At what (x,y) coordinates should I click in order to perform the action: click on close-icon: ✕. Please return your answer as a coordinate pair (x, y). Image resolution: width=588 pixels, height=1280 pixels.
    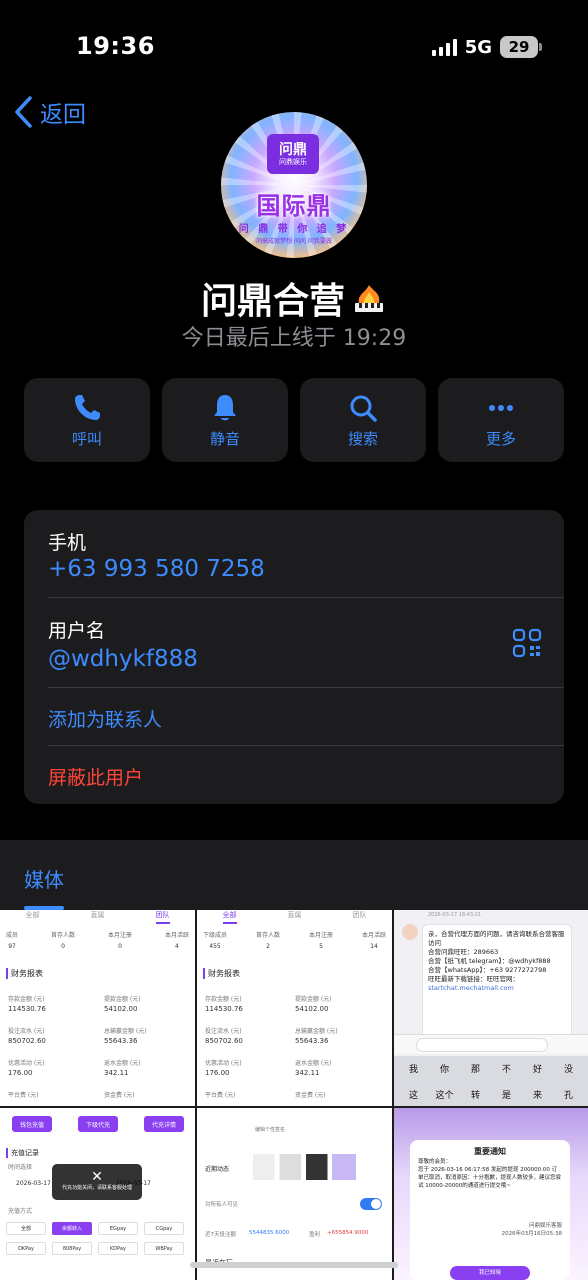
    Looking at the image, I should click on (97, 1177).